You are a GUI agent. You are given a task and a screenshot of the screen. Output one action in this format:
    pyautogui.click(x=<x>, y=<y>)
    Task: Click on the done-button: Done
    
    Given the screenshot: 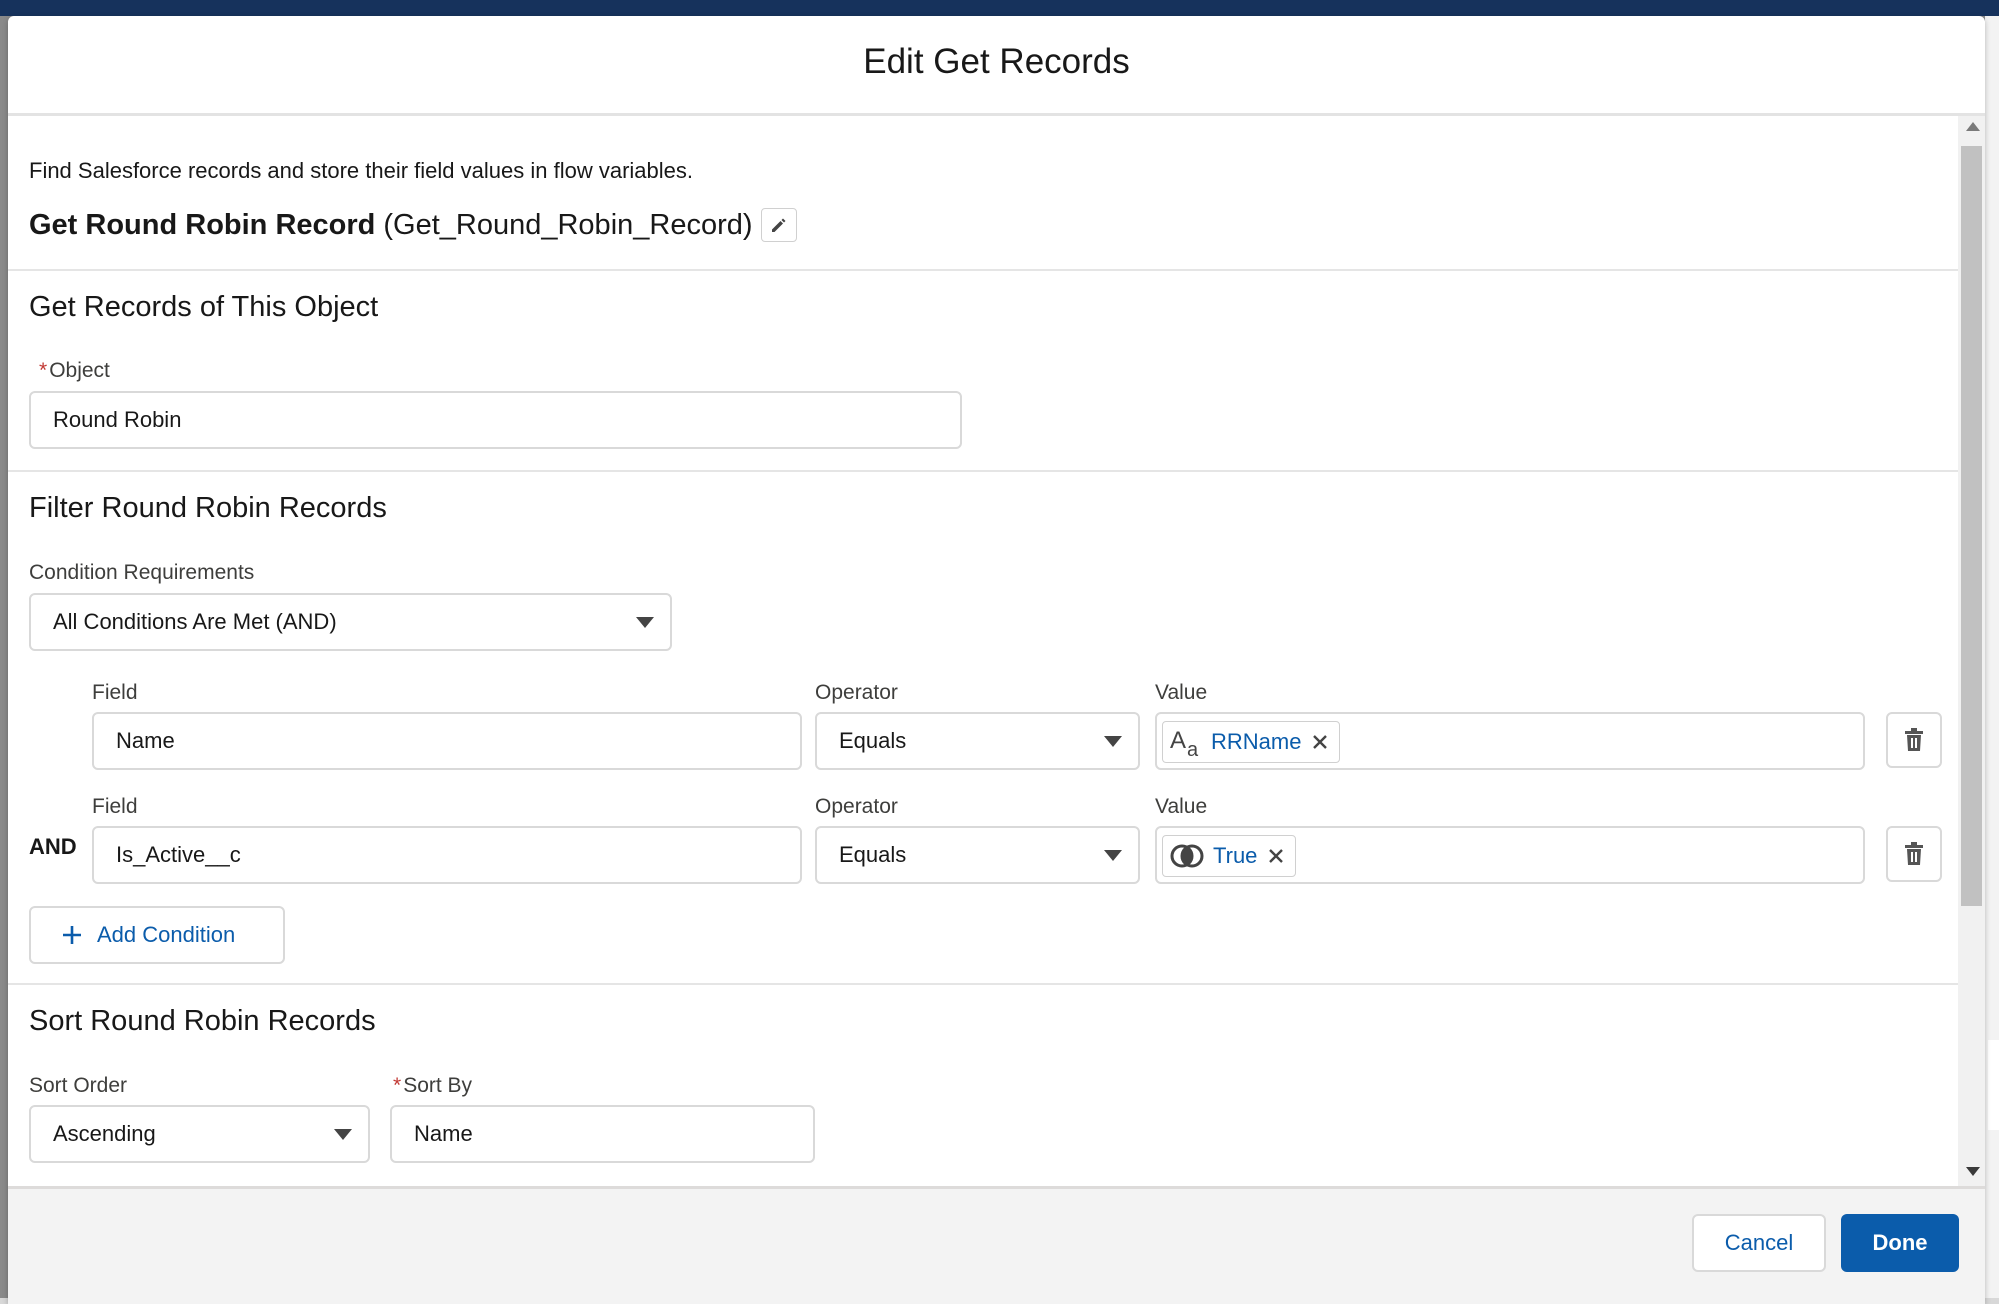 What is the action you would take?
    pyautogui.click(x=1900, y=1243)
    